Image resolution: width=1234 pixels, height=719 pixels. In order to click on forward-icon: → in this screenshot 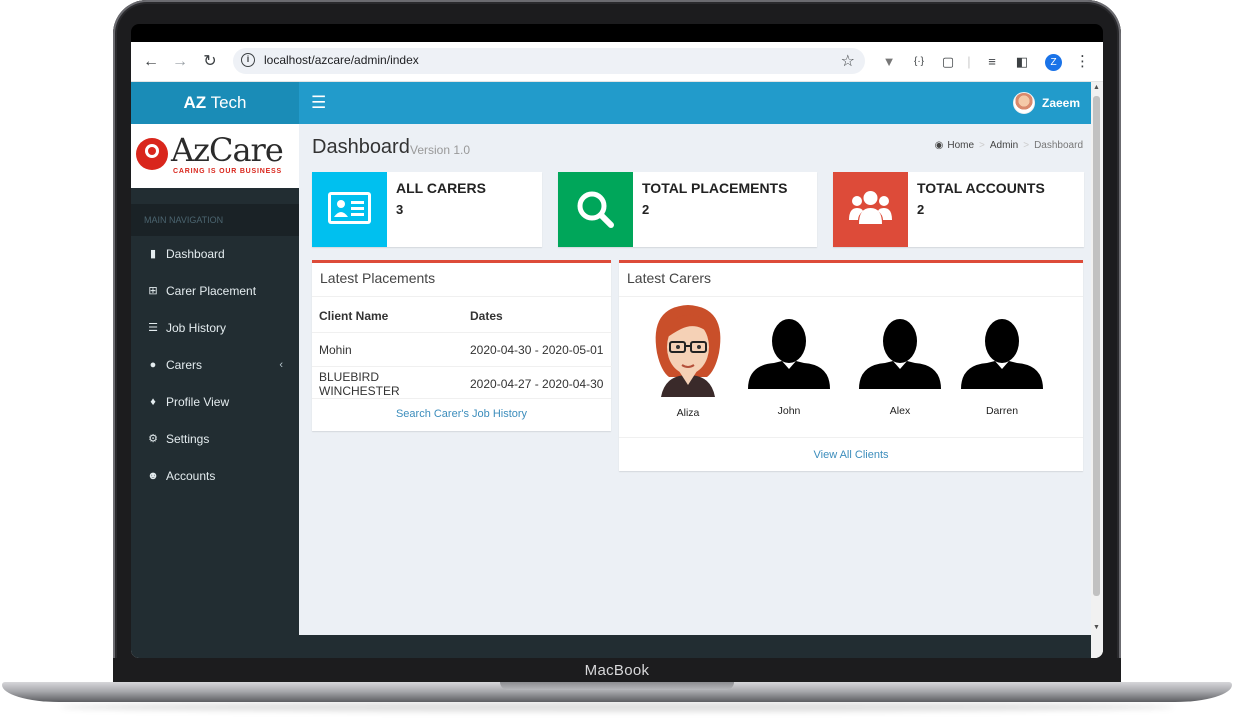, I will do `click(180, 62)`.